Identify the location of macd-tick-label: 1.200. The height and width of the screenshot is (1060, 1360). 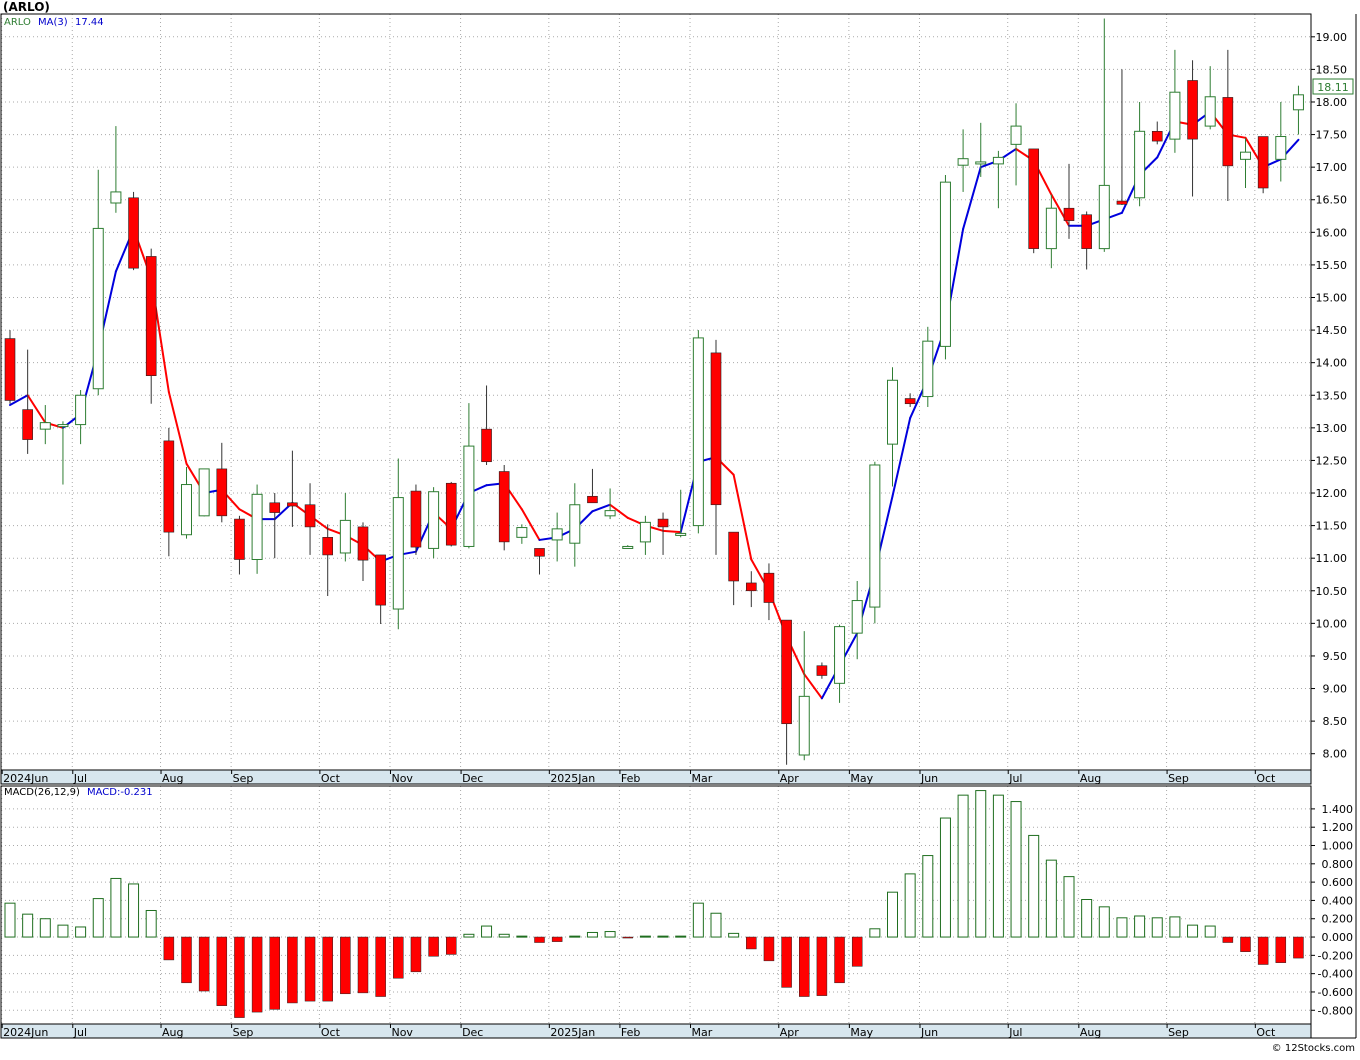
(1338, 827).